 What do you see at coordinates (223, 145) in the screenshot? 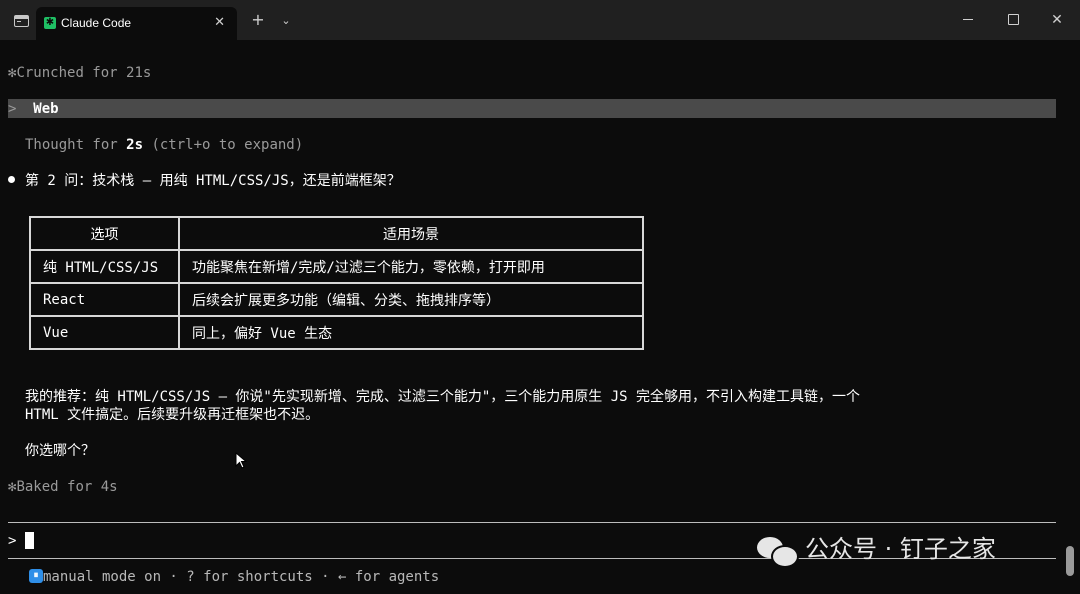
I see `thought-post: (ctrl+o to expand)` at bounding box center [223, 145].